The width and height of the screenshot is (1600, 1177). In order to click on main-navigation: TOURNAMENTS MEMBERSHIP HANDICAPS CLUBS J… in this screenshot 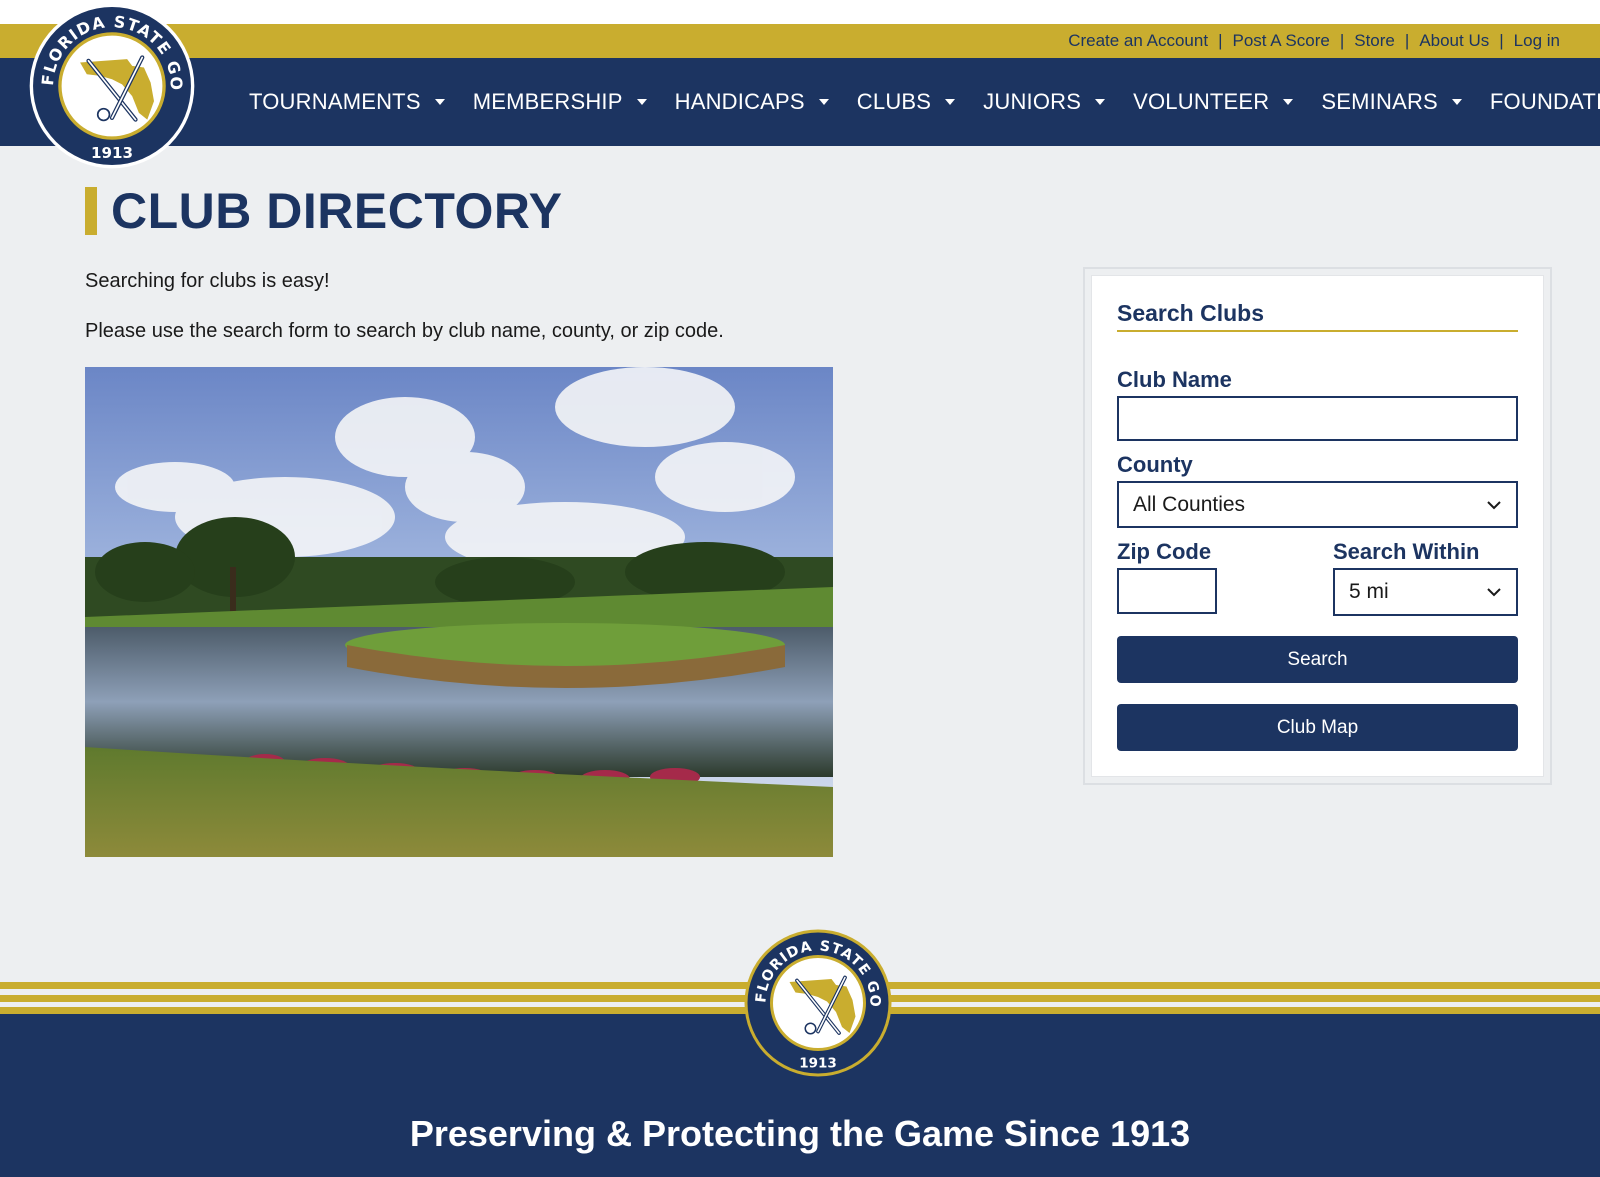, I will do `click(800, 102)`.